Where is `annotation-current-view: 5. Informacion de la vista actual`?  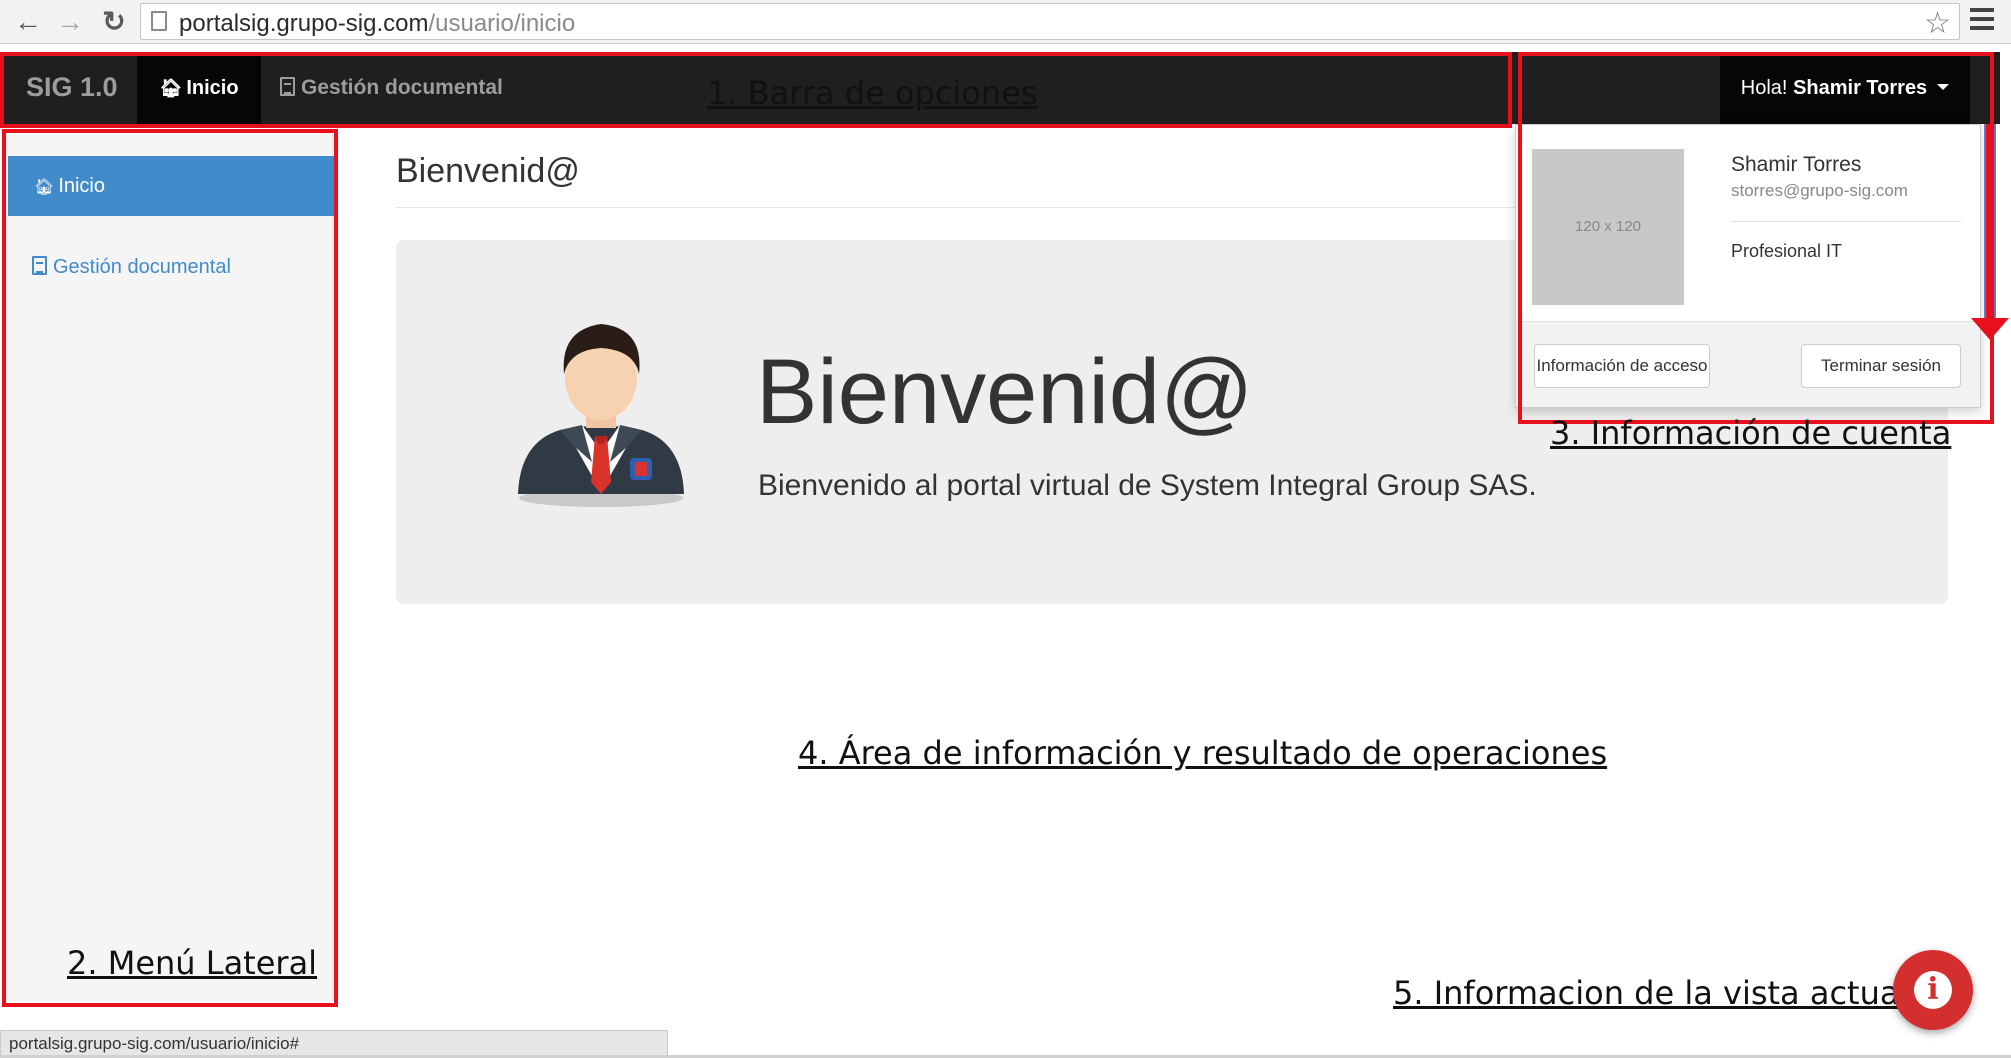 annotation-current-view: 5. Informacion de la vista actual is located at coordinates (1651, 993).